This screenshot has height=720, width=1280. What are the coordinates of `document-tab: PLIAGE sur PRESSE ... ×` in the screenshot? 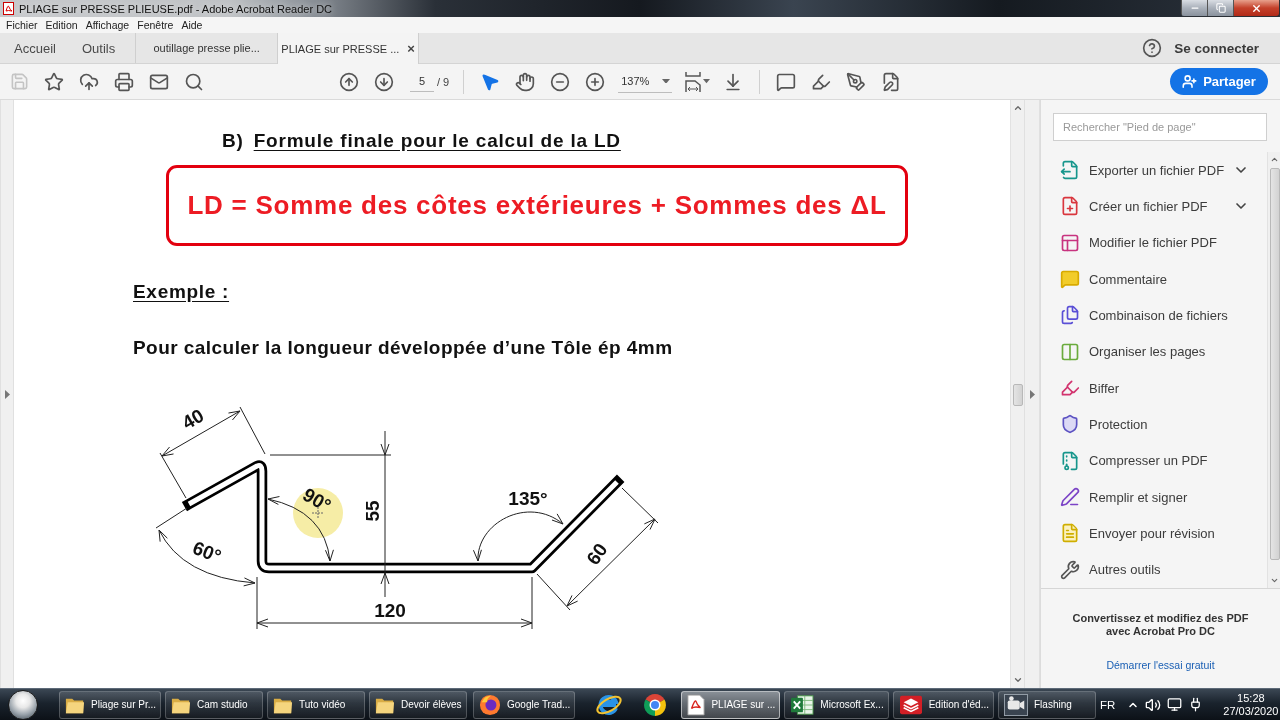 It's located at (348, 48).